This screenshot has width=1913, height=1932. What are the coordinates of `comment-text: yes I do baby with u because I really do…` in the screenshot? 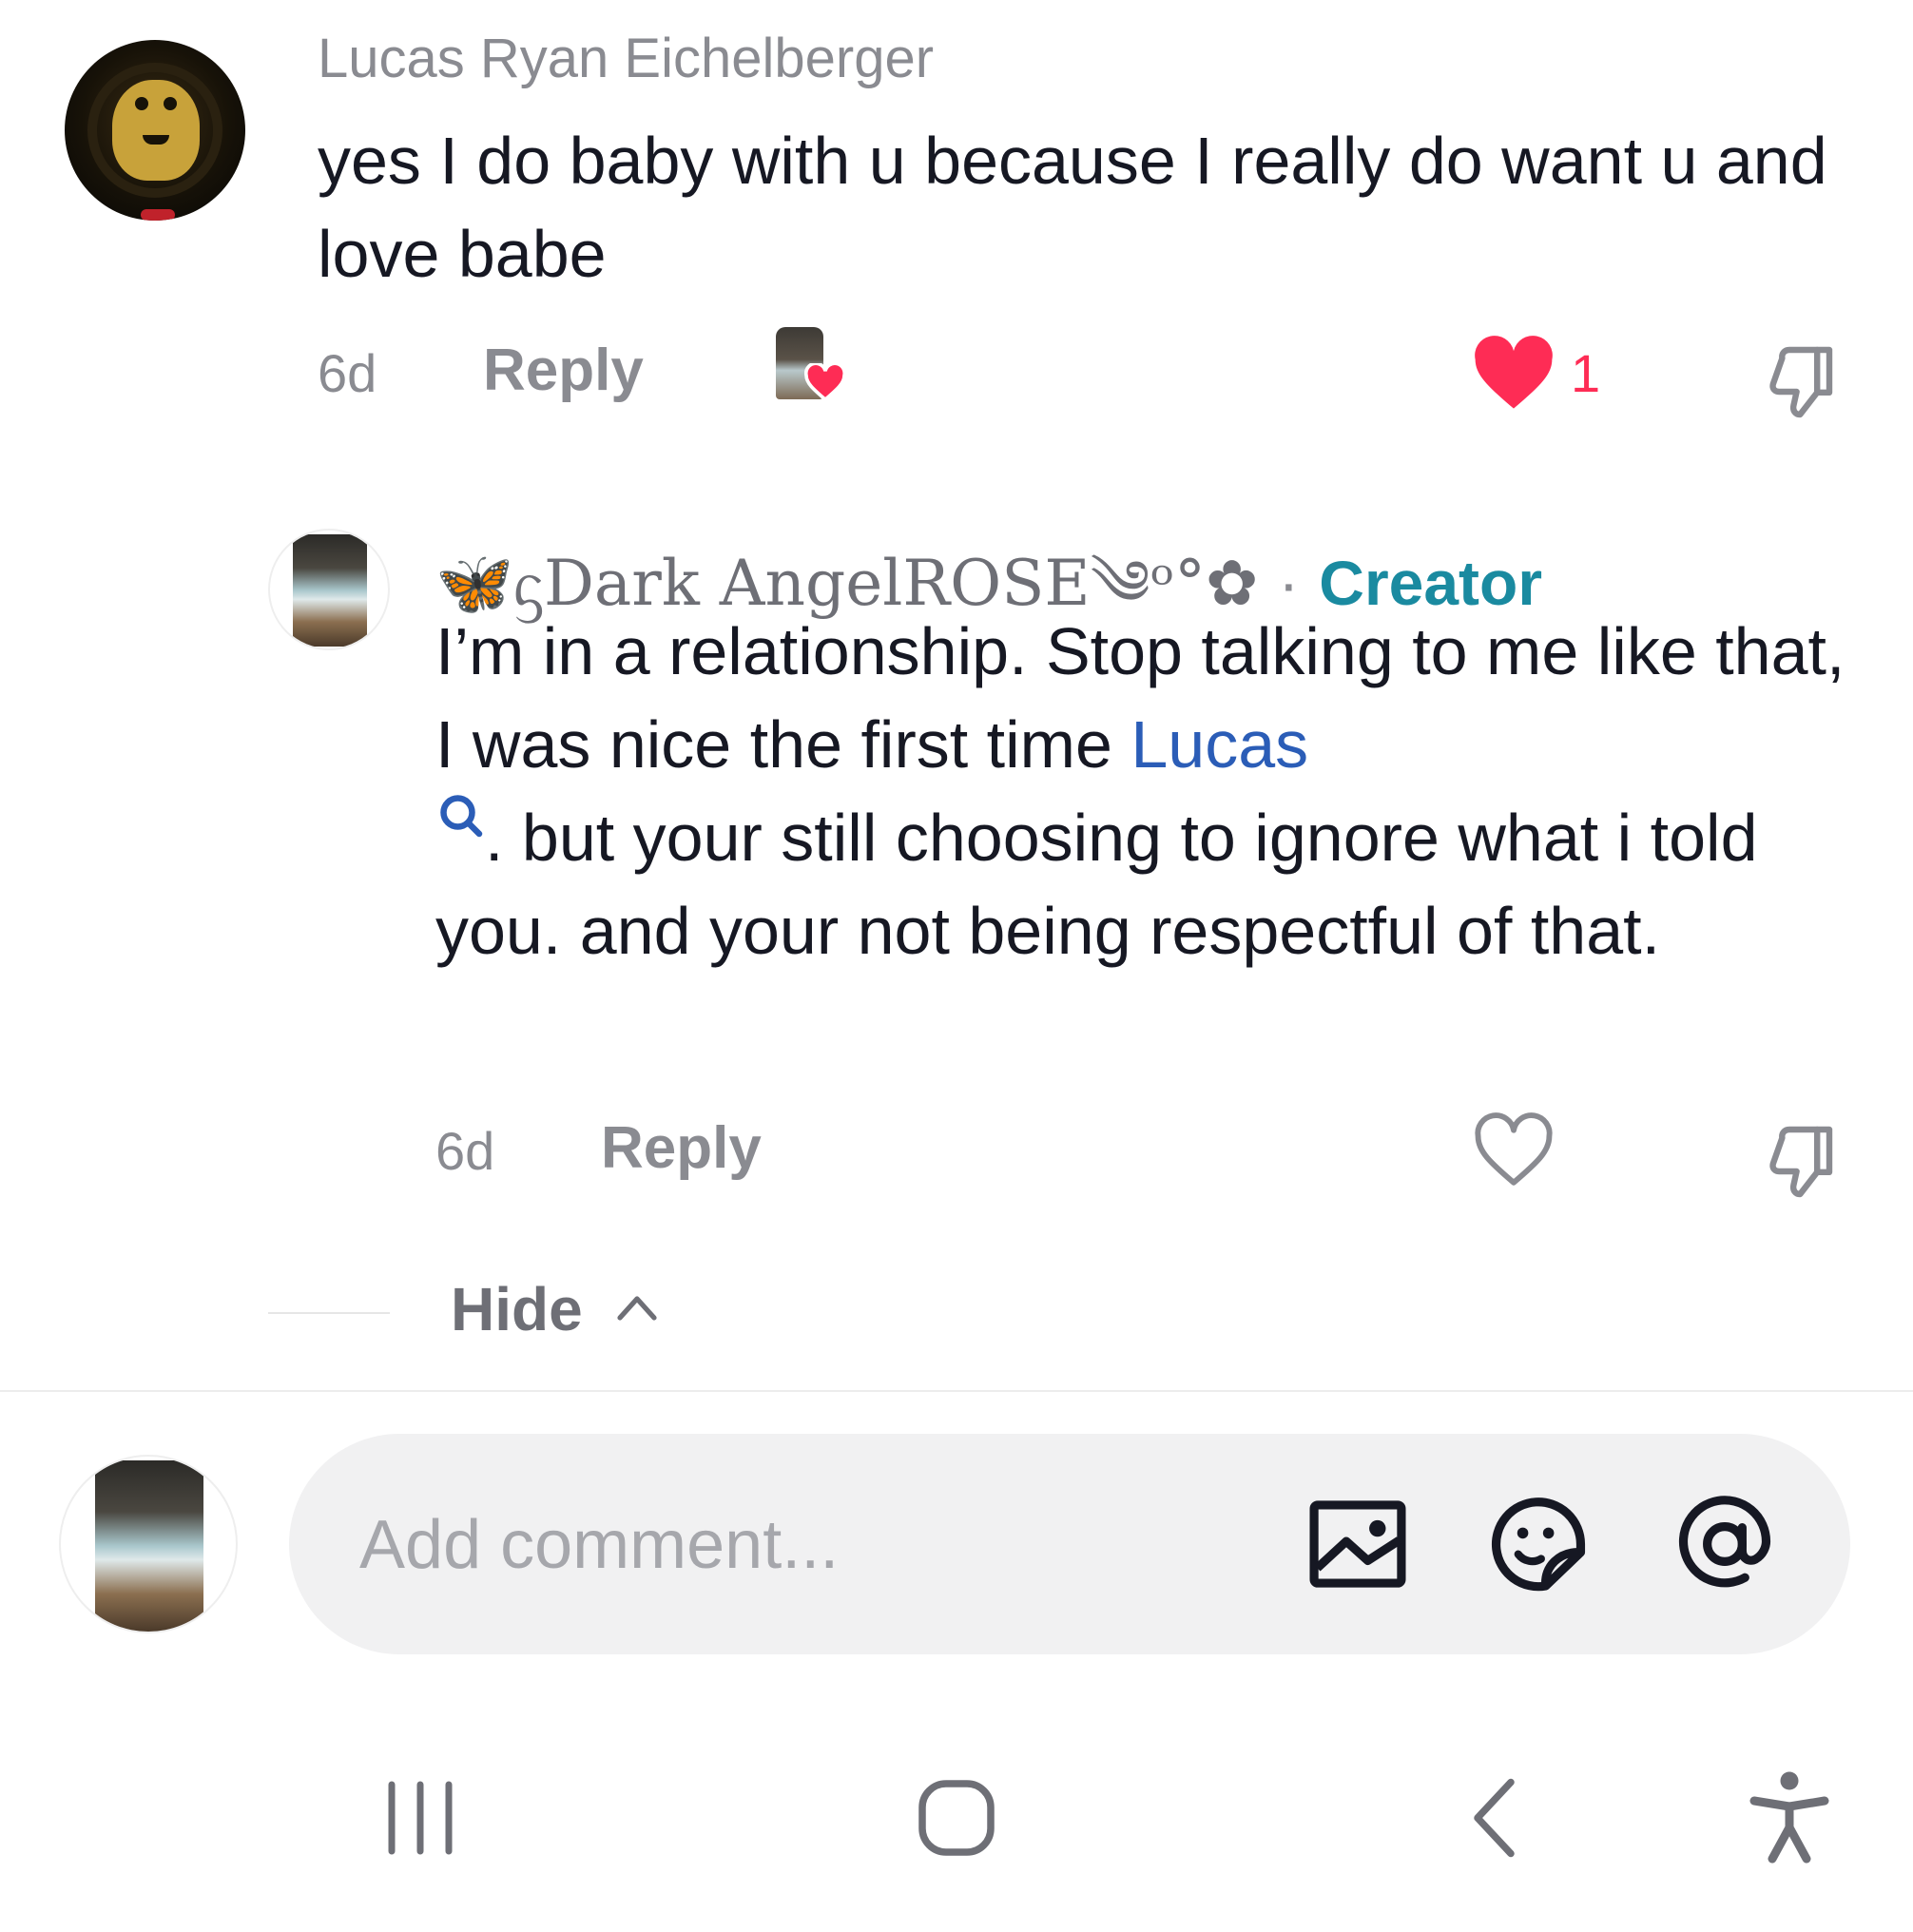 It's located at (1072, 207).